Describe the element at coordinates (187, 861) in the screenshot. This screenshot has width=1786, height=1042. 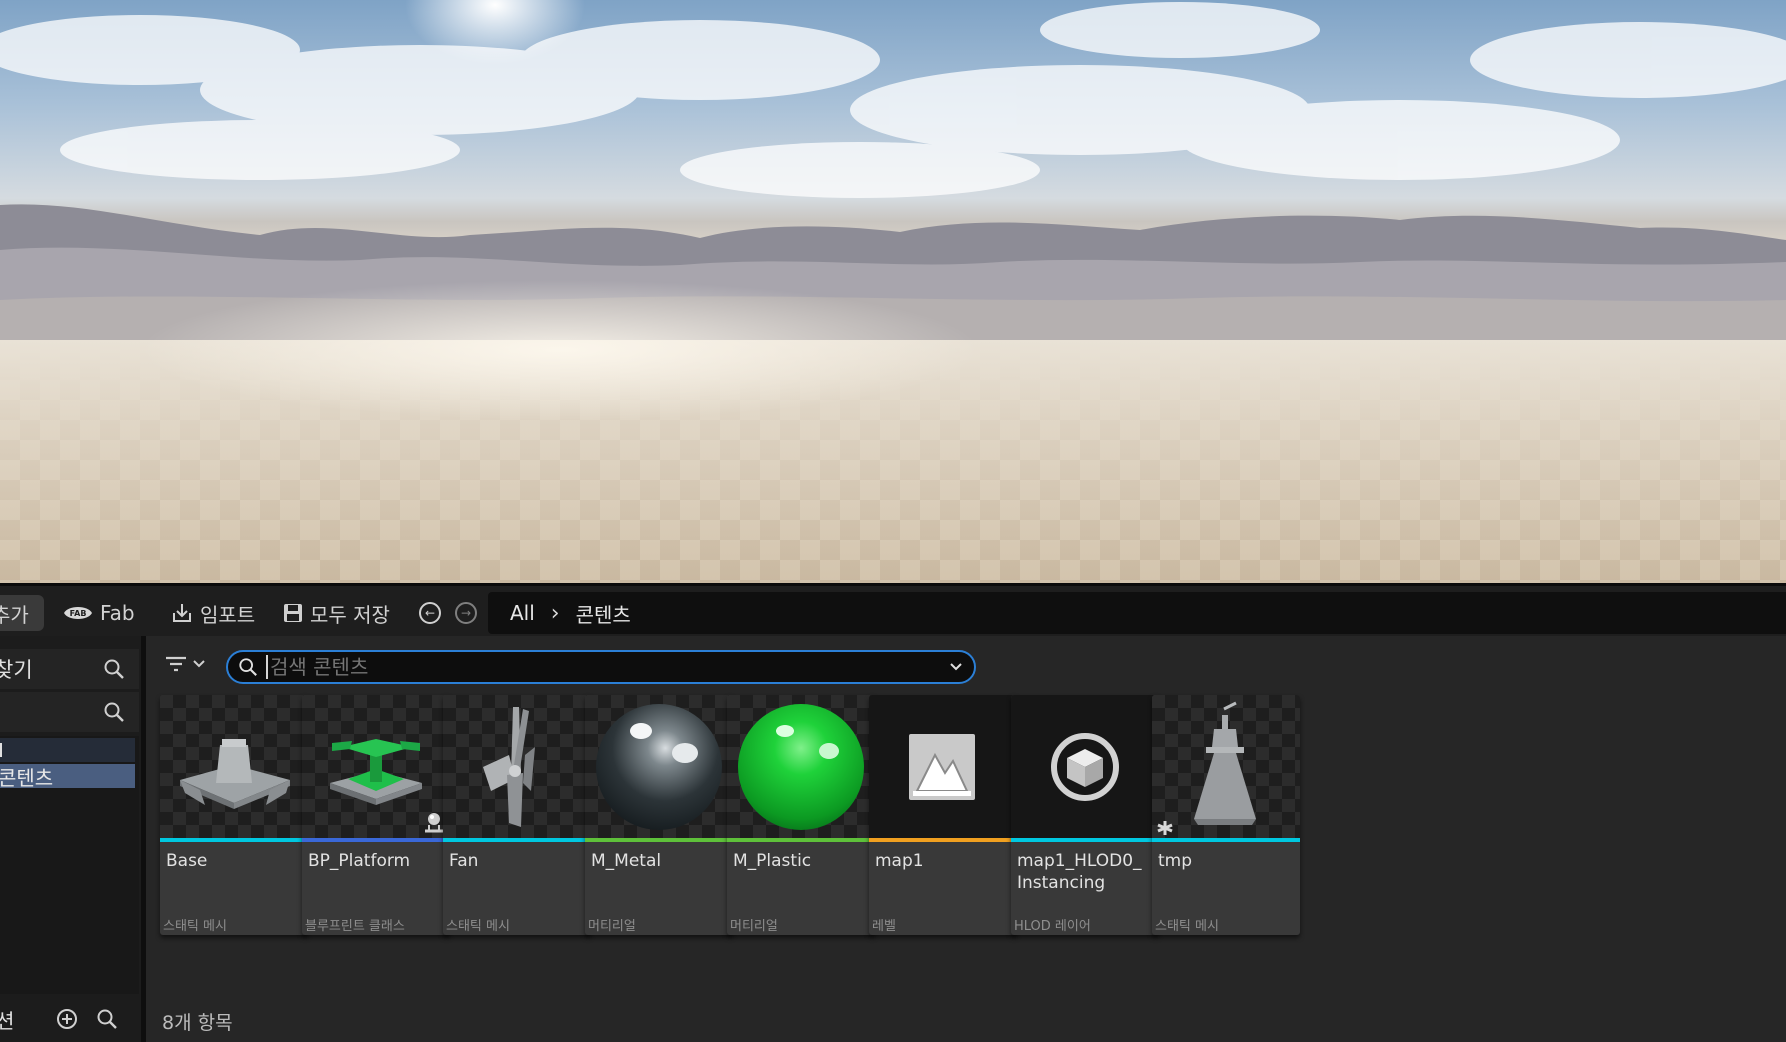
I see `asset-name: Base` at that location.